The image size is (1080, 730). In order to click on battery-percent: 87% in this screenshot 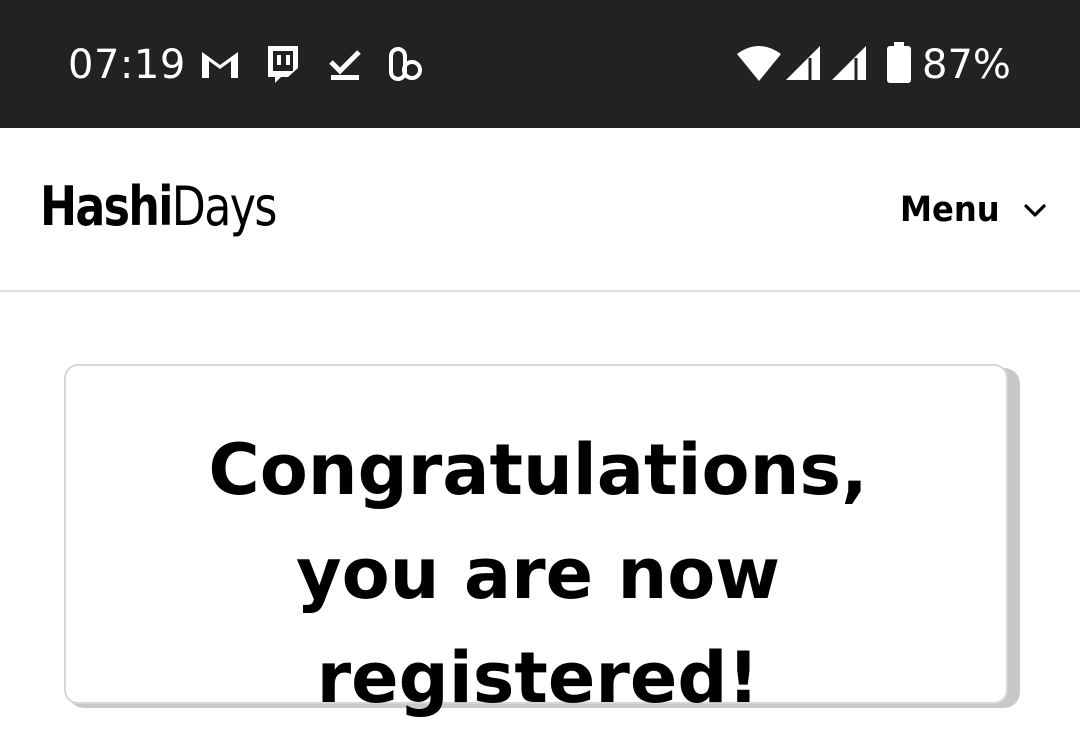, I will do `click(966, 65)`.